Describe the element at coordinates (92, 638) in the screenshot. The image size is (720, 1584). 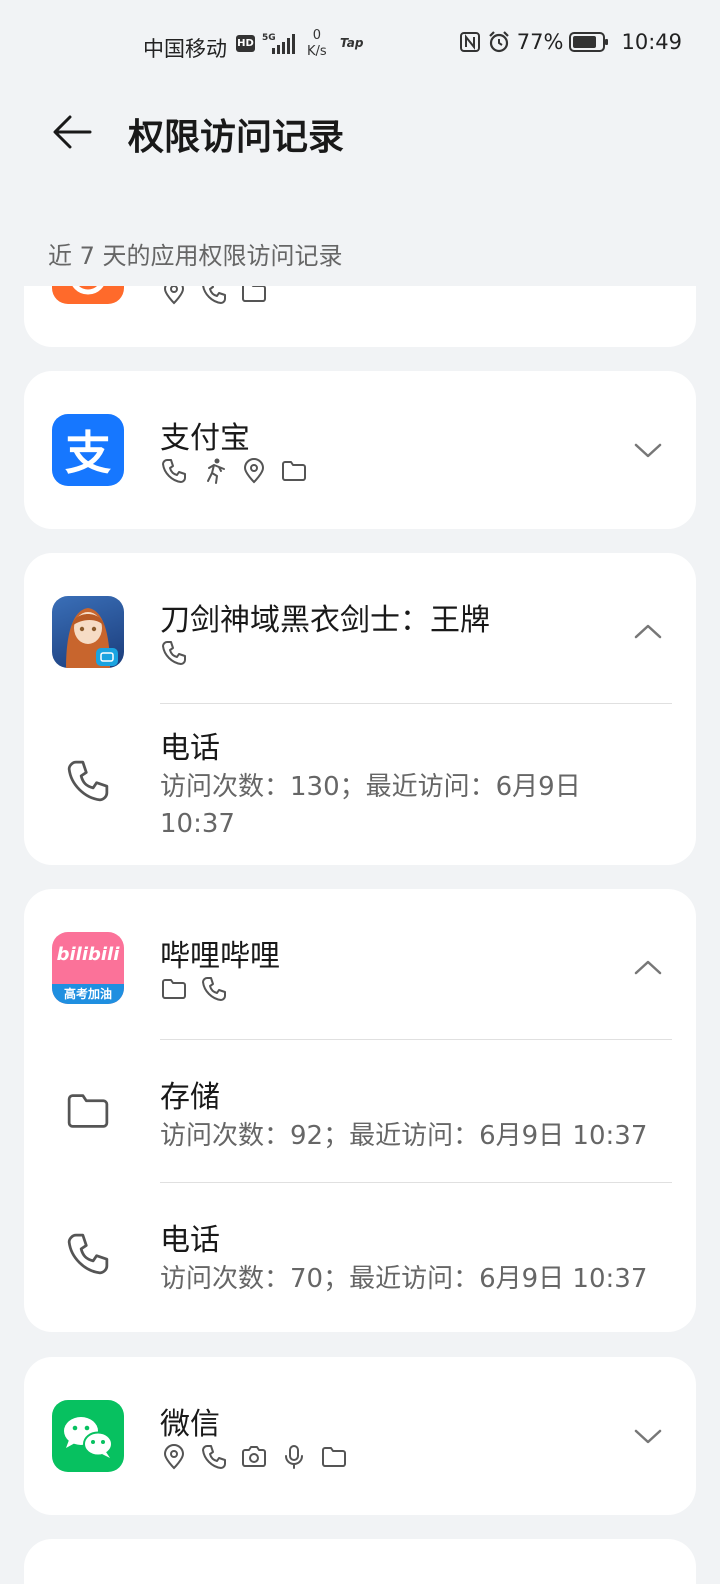
I see `game-character-icon` at that location.